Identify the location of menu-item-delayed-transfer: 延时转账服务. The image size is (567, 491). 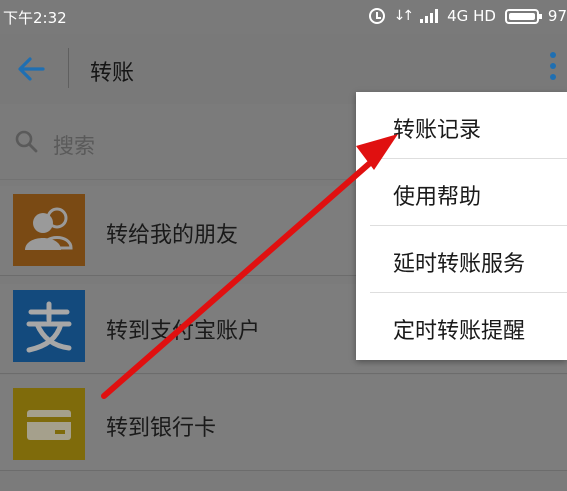
(461, 259).